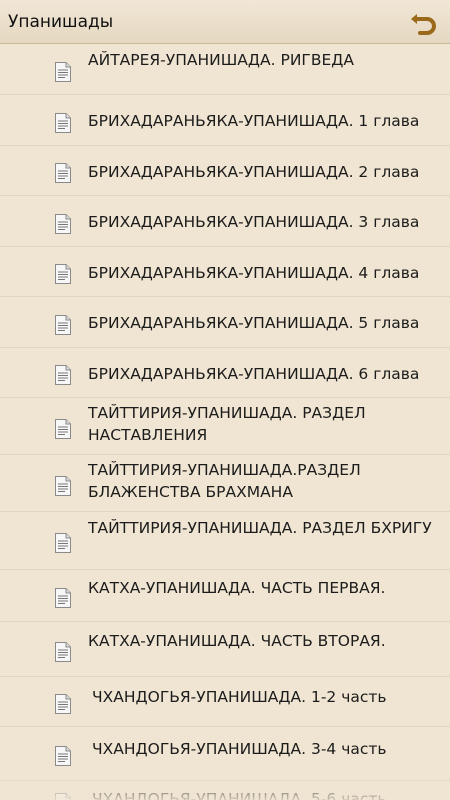 This screenshot has height=800, width=450. Describe the element at coordinates (239, 749) in the screenshot. I see `list-item-label: ЧХАНДОГЬЯ-УПАНИШАДА. 3-4 часть` at that location.